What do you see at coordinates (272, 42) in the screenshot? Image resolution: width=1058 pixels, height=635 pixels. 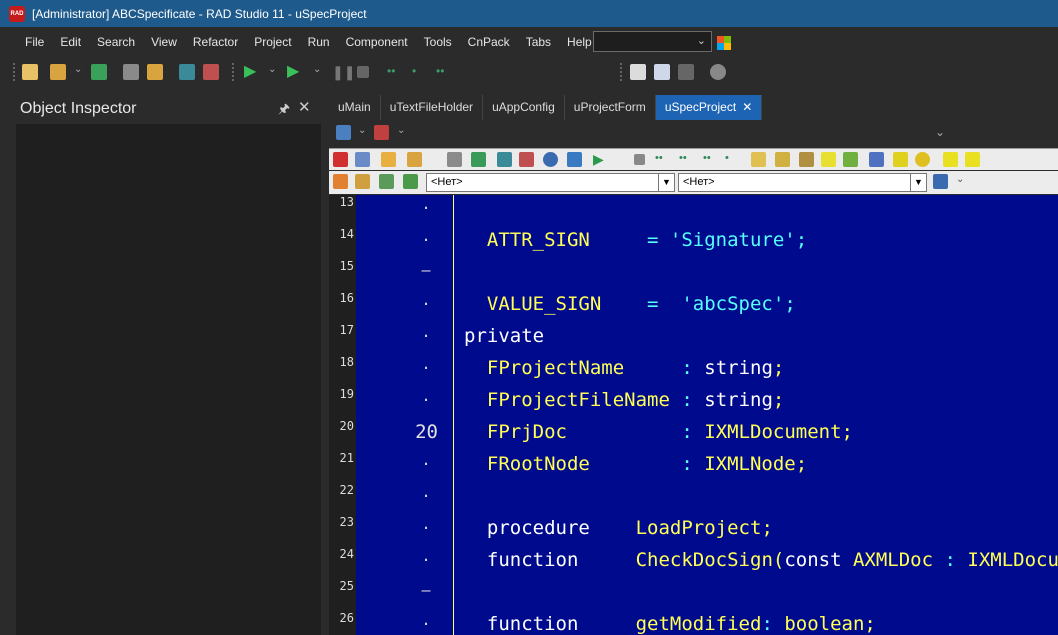 I see `menu-project: Project` at bounding box center [272, 42].